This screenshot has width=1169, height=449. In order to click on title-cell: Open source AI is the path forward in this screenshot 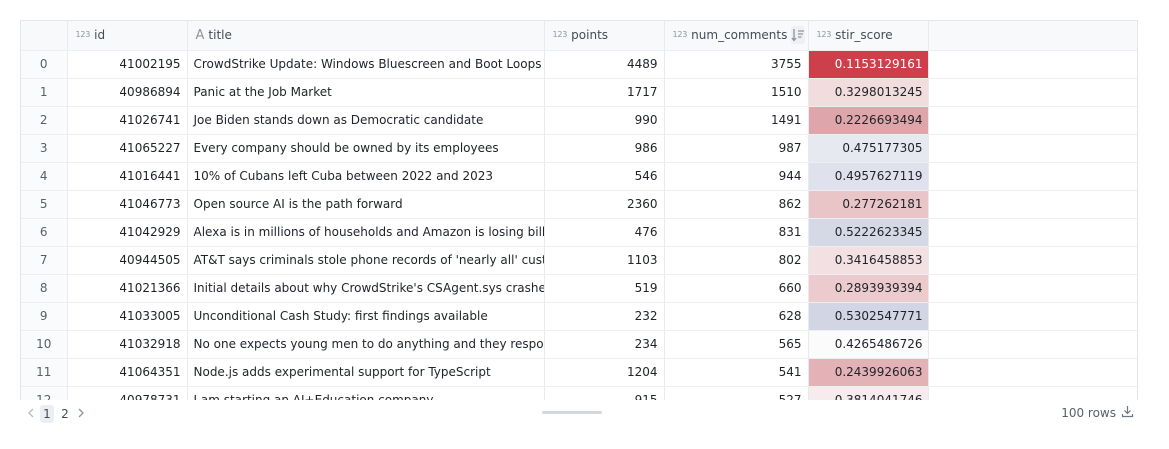, I will do `click(366, 204)`.